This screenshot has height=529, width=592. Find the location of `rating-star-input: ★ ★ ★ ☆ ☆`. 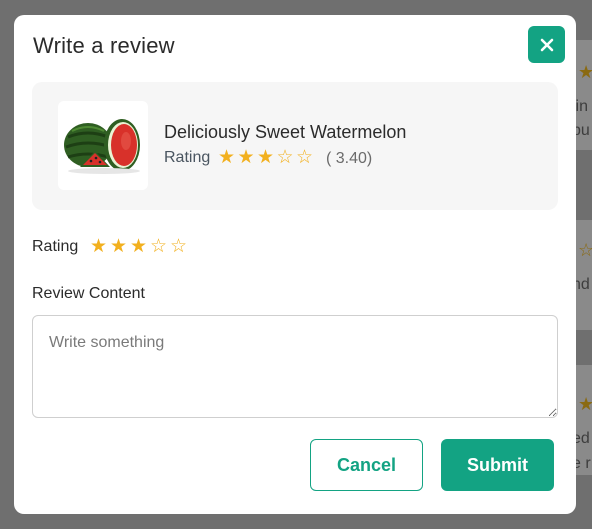

rating-star-input: ★ ★ ★ ☆ ☆ is located at coordinates (140, 246).